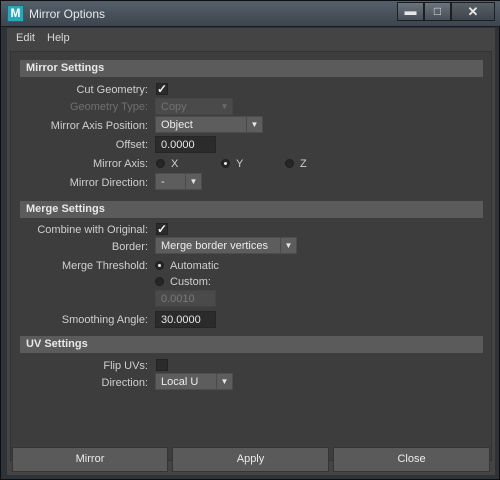 Image resolution: width=500 pixels, height=480 pixels. Describe the element at coordinates (160, 163) in the screenshot. I see `mirror-axis-x-radio` at that location.